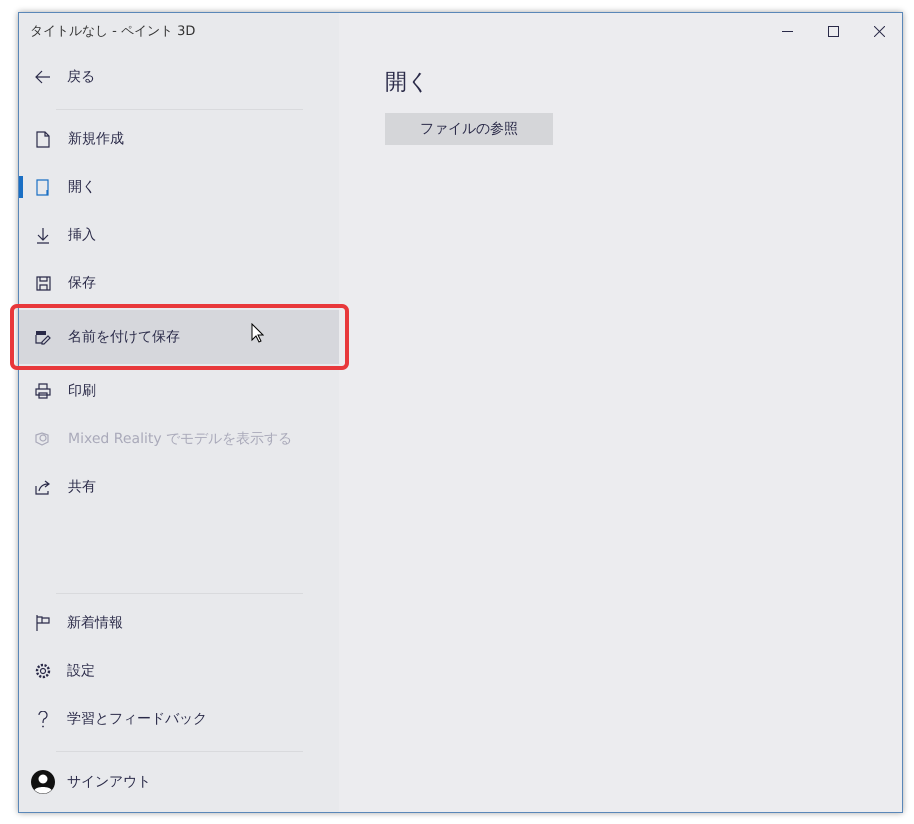 The image size is (914, 824). Describe the element at coordinates (43, 439) in the screenshot. I see `mixed-reality-icon` at that location.